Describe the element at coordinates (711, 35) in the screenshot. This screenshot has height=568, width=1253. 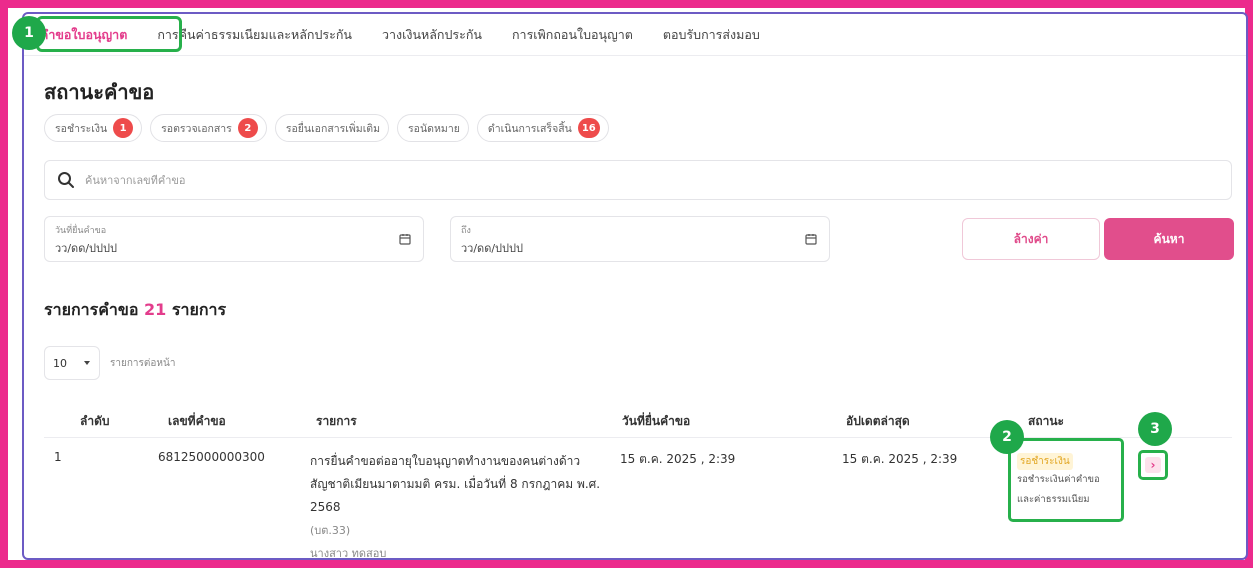
I see `tab-delivery: ตอบรับการส่งมอบ` at that location.